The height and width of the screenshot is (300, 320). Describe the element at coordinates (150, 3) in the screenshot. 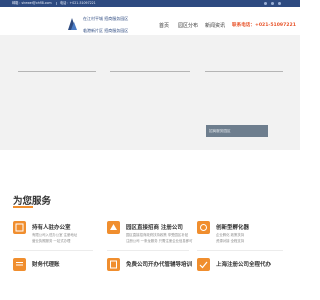

I see `top-contact-bar: 邮箱：shewei@xhfl8.com 电话：+021-51097221` at that location.